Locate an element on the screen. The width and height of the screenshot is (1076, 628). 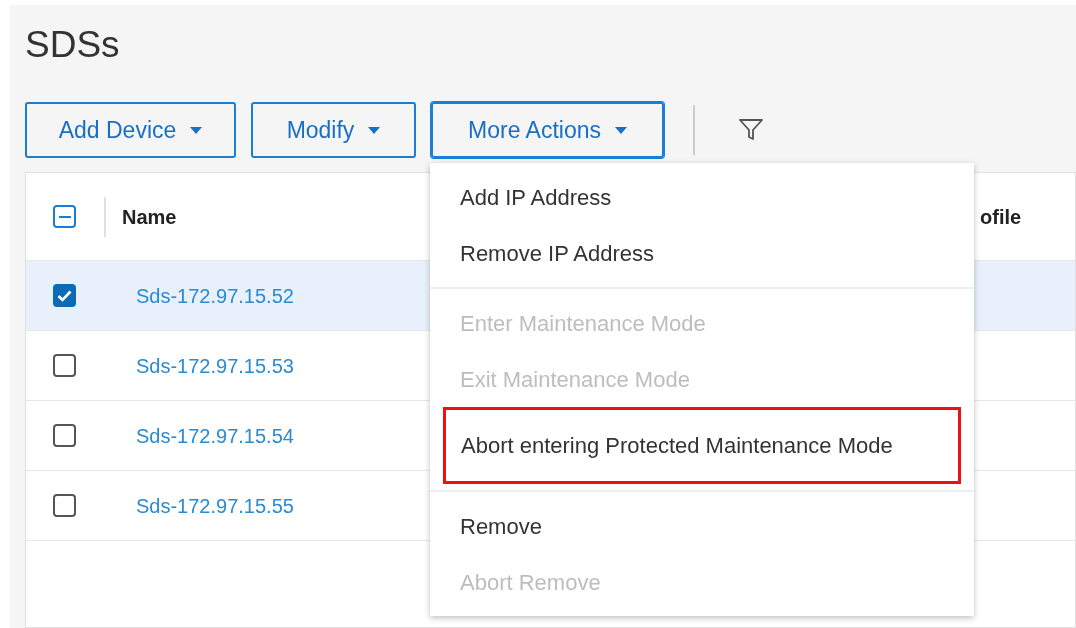
page-title: SDSs is located at coordinates (72, 45).